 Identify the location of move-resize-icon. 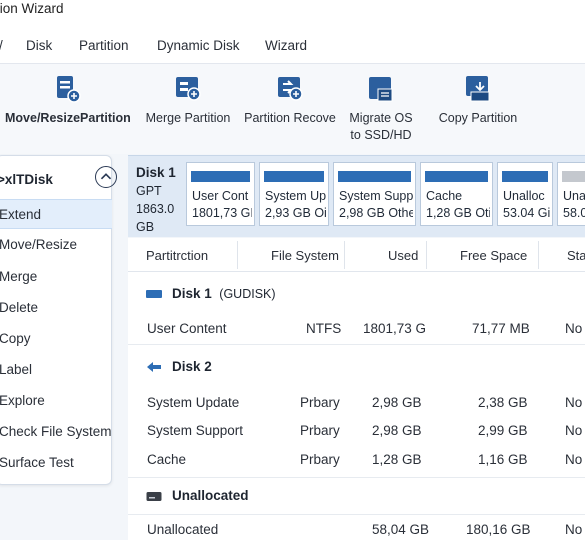
(68, 89).